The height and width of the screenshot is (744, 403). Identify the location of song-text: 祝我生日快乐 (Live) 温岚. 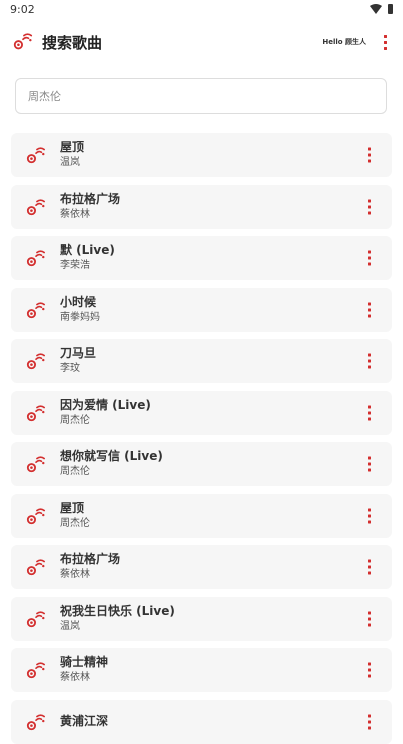
(117, 619).